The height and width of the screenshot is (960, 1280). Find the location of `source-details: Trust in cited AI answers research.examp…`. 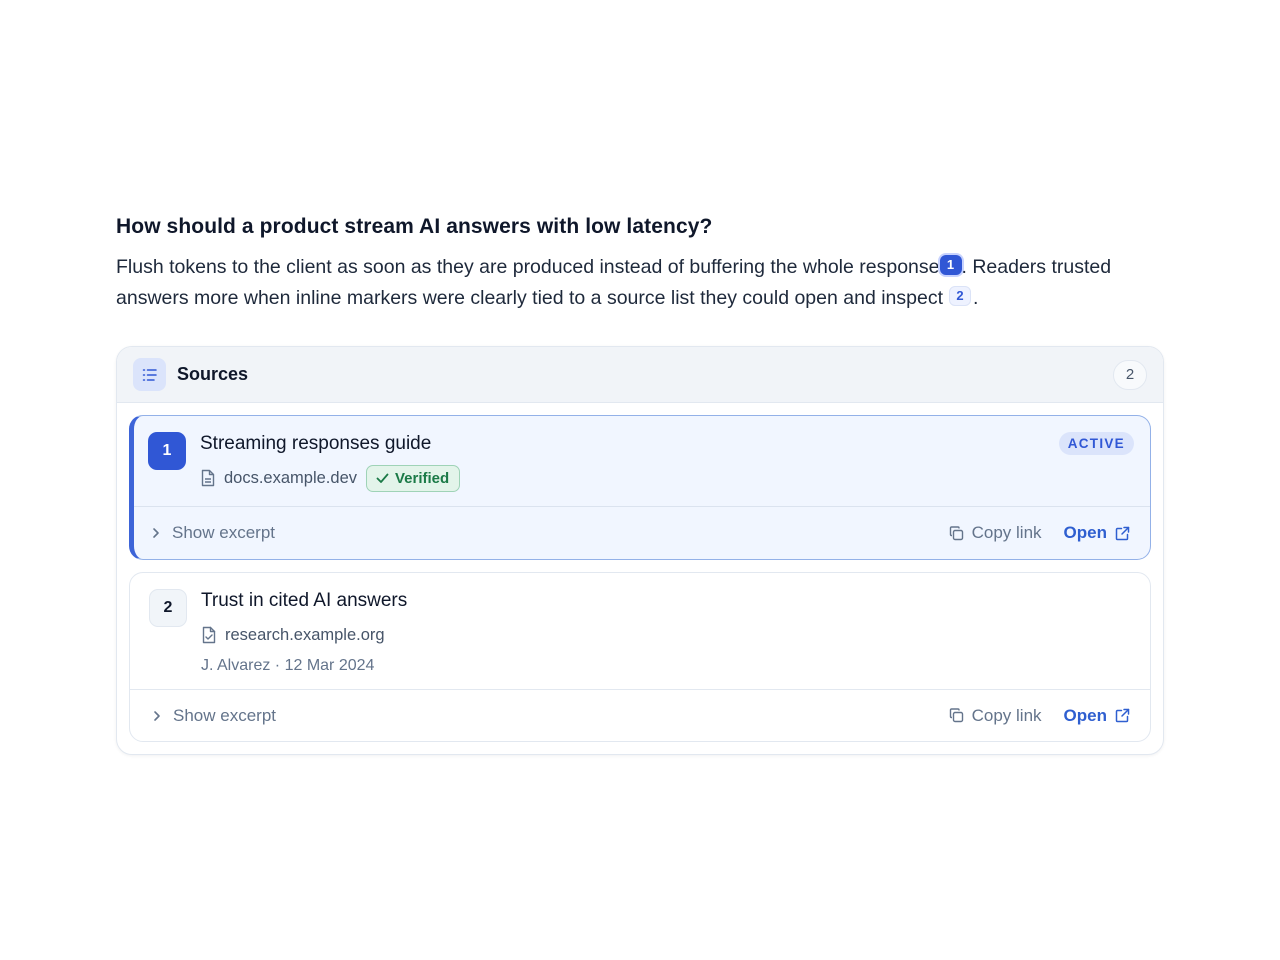

source-details: Trust in cited AI answers research.examp… is located at coordinates (304, 632).